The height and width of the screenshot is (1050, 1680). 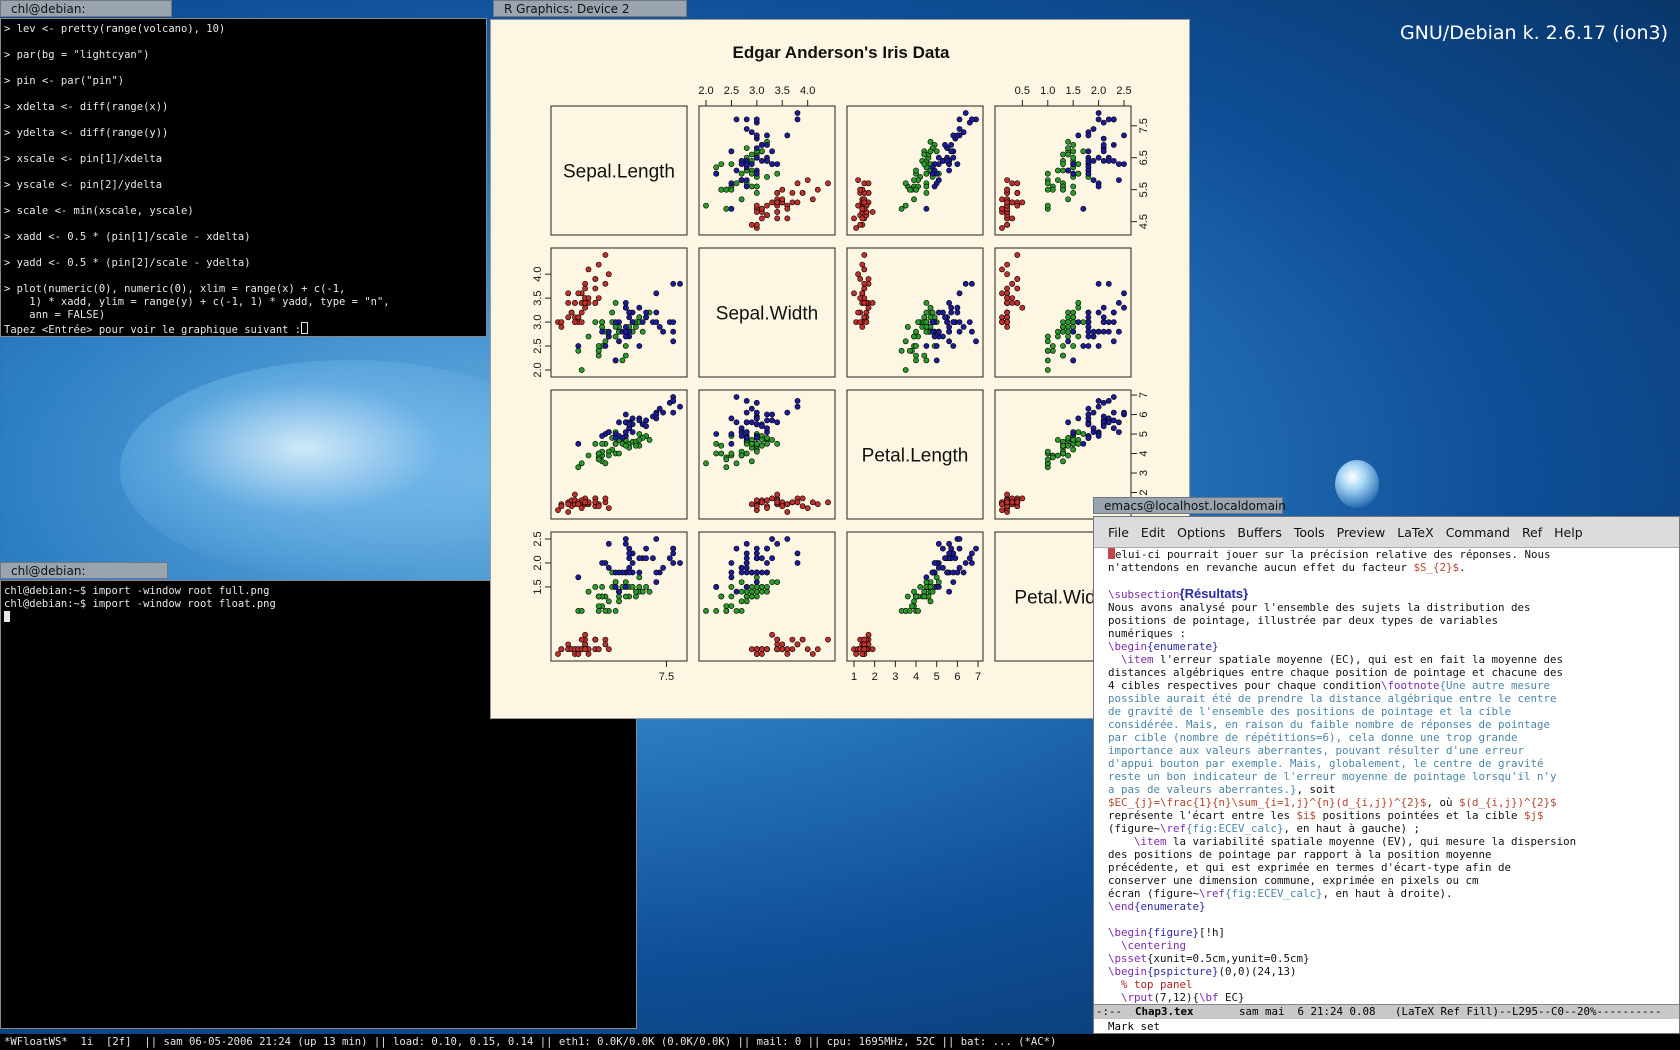 I want to click on latex-command: \end, so click(x=1121, y=906).